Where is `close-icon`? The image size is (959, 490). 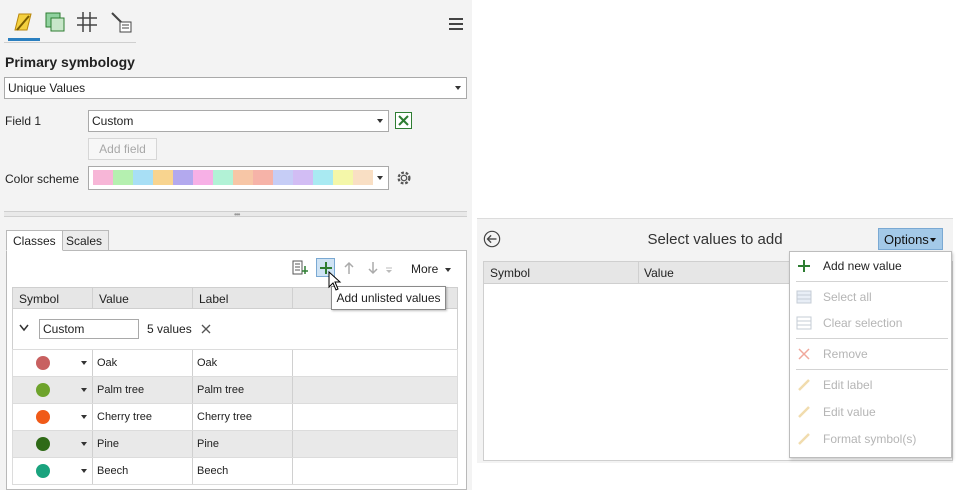
close-icon is located at coordinates (206, 329).